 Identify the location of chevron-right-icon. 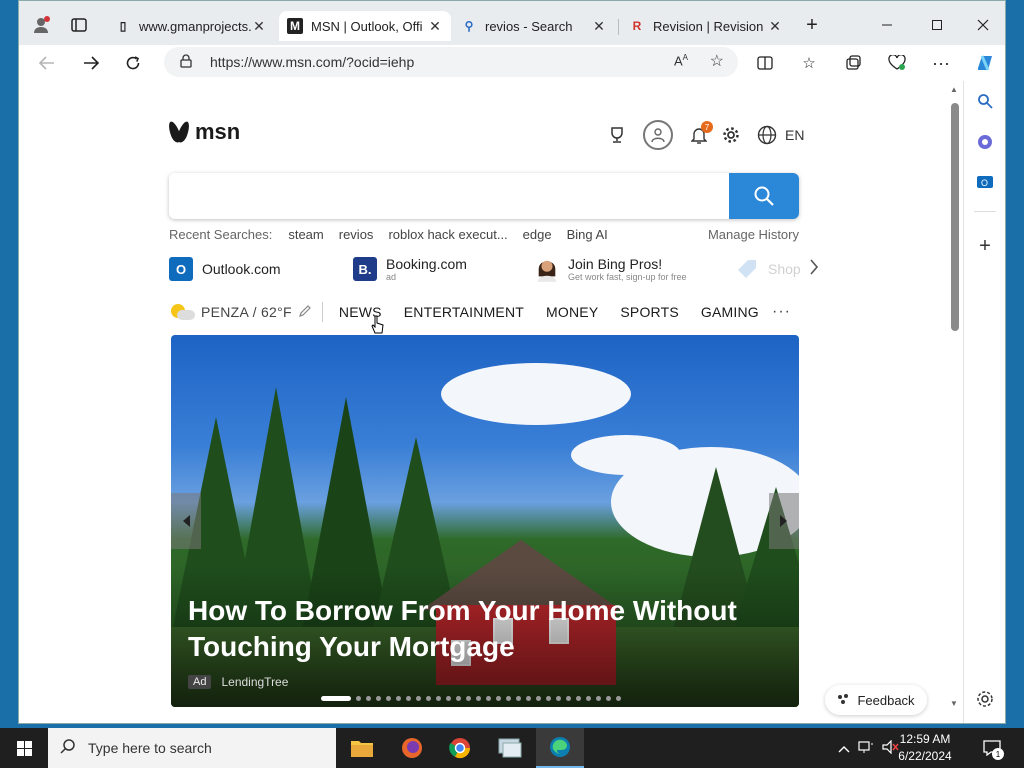
(814, 269).